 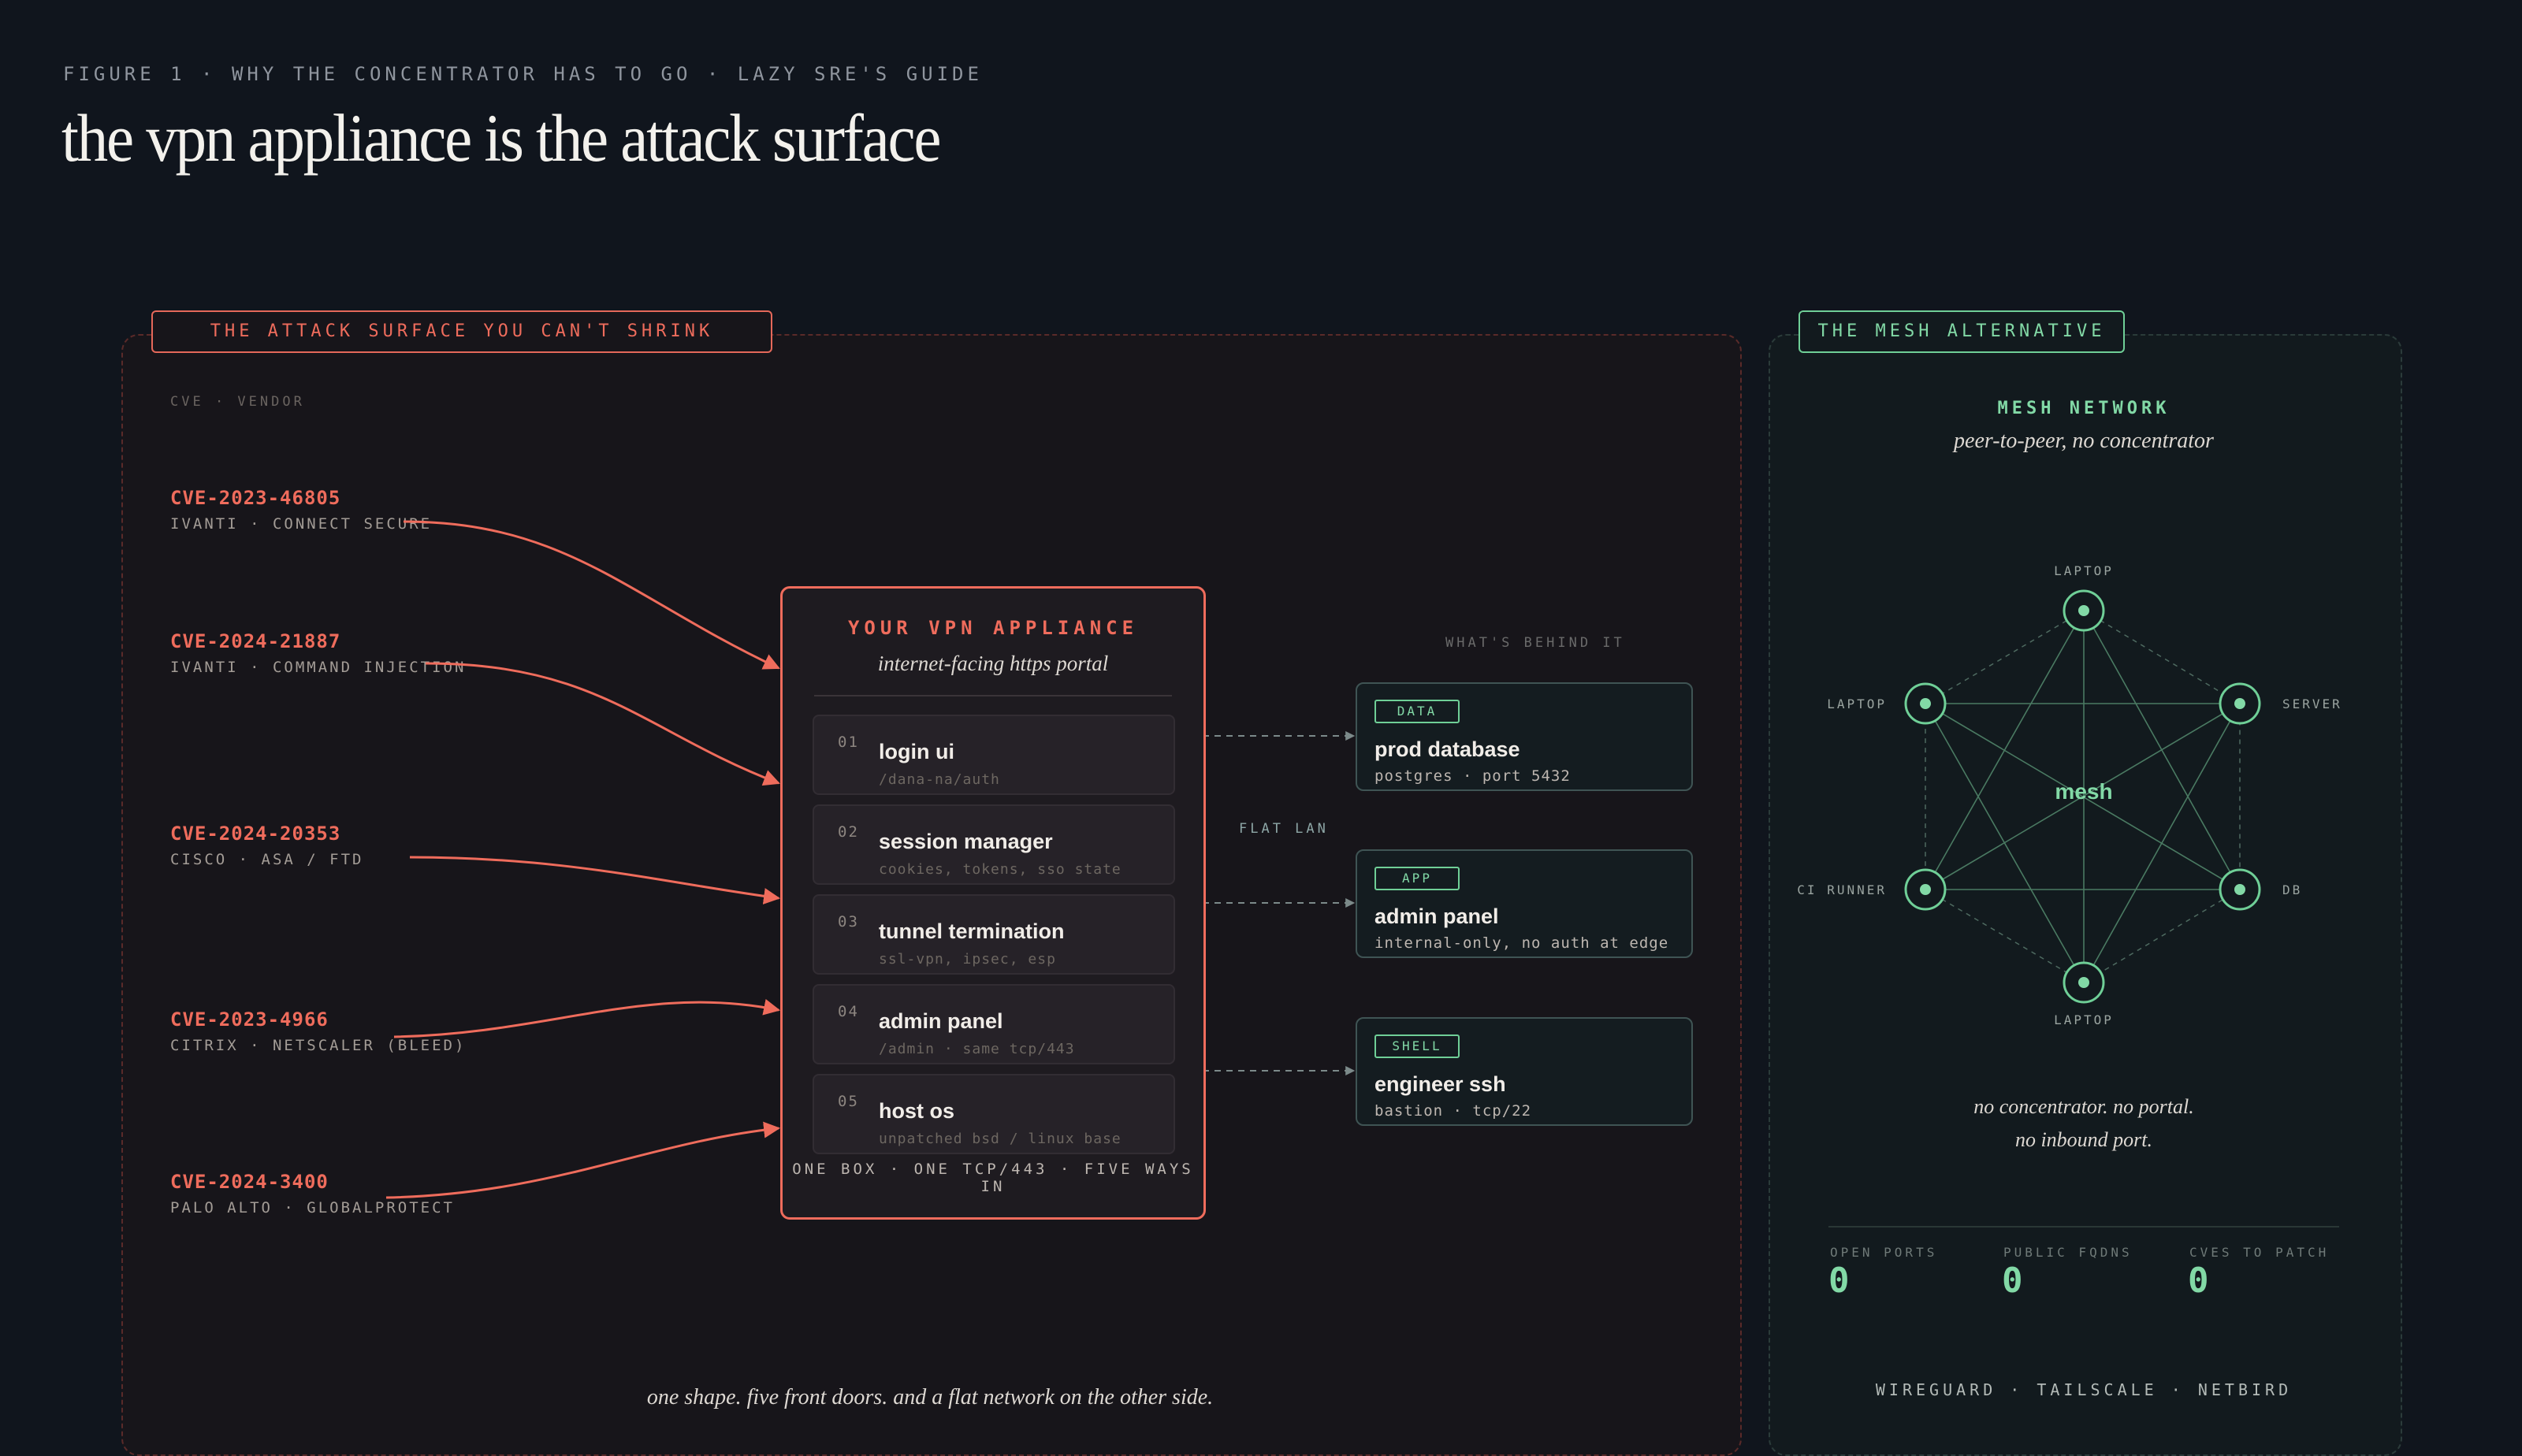 What do you see at coordinates (993, 695) in the screenshot?
I see `appliance-divider` at bounding box center [993, 695].